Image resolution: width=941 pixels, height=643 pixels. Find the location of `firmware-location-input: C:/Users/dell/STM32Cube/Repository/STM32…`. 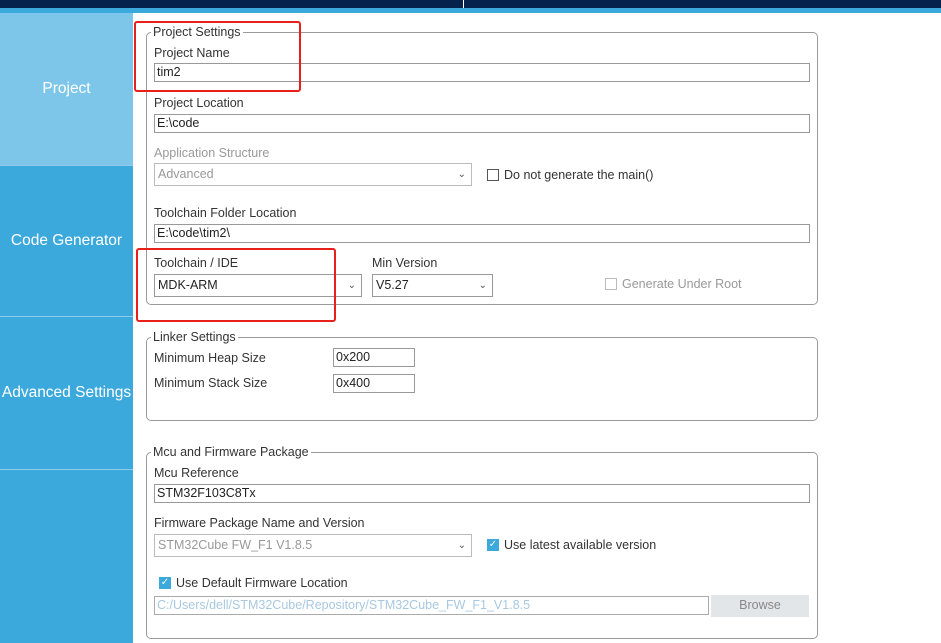

firmware-location-input: C:/Users/dell/STM32Cube/Repository/STM32… is located at coordinates (431, 605).